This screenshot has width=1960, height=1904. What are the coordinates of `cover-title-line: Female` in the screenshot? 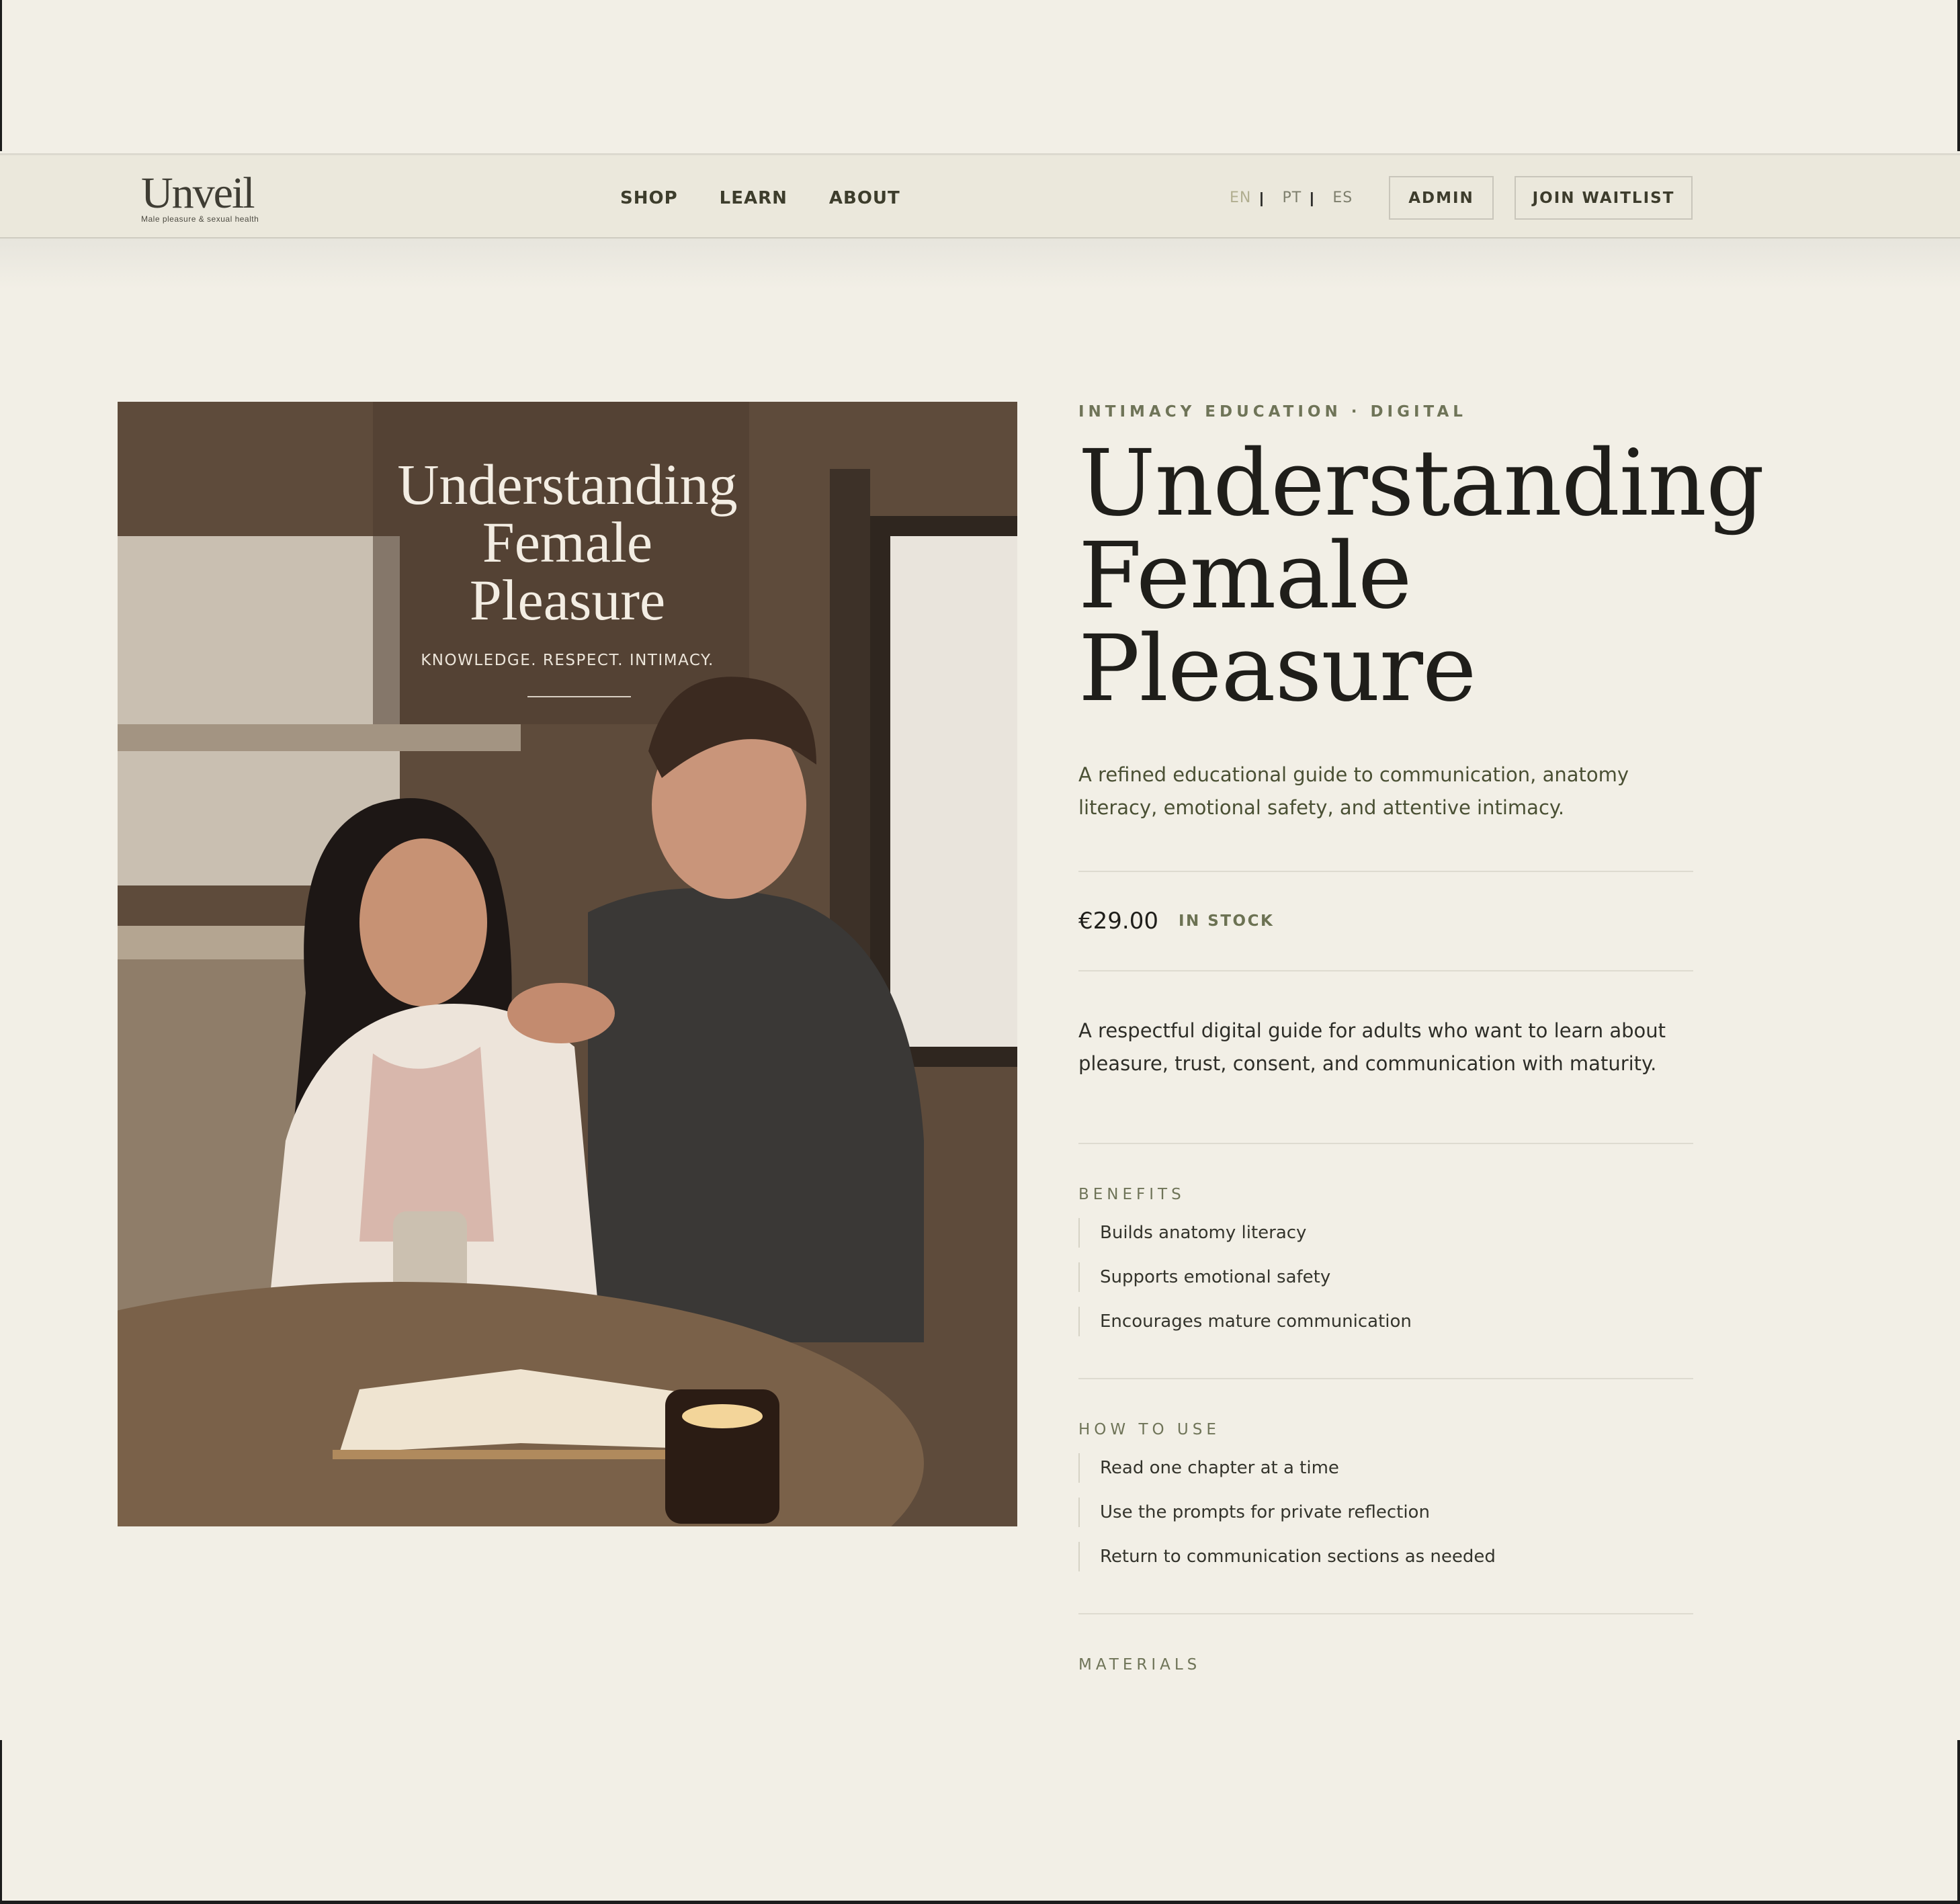 It's located at (567, 542).